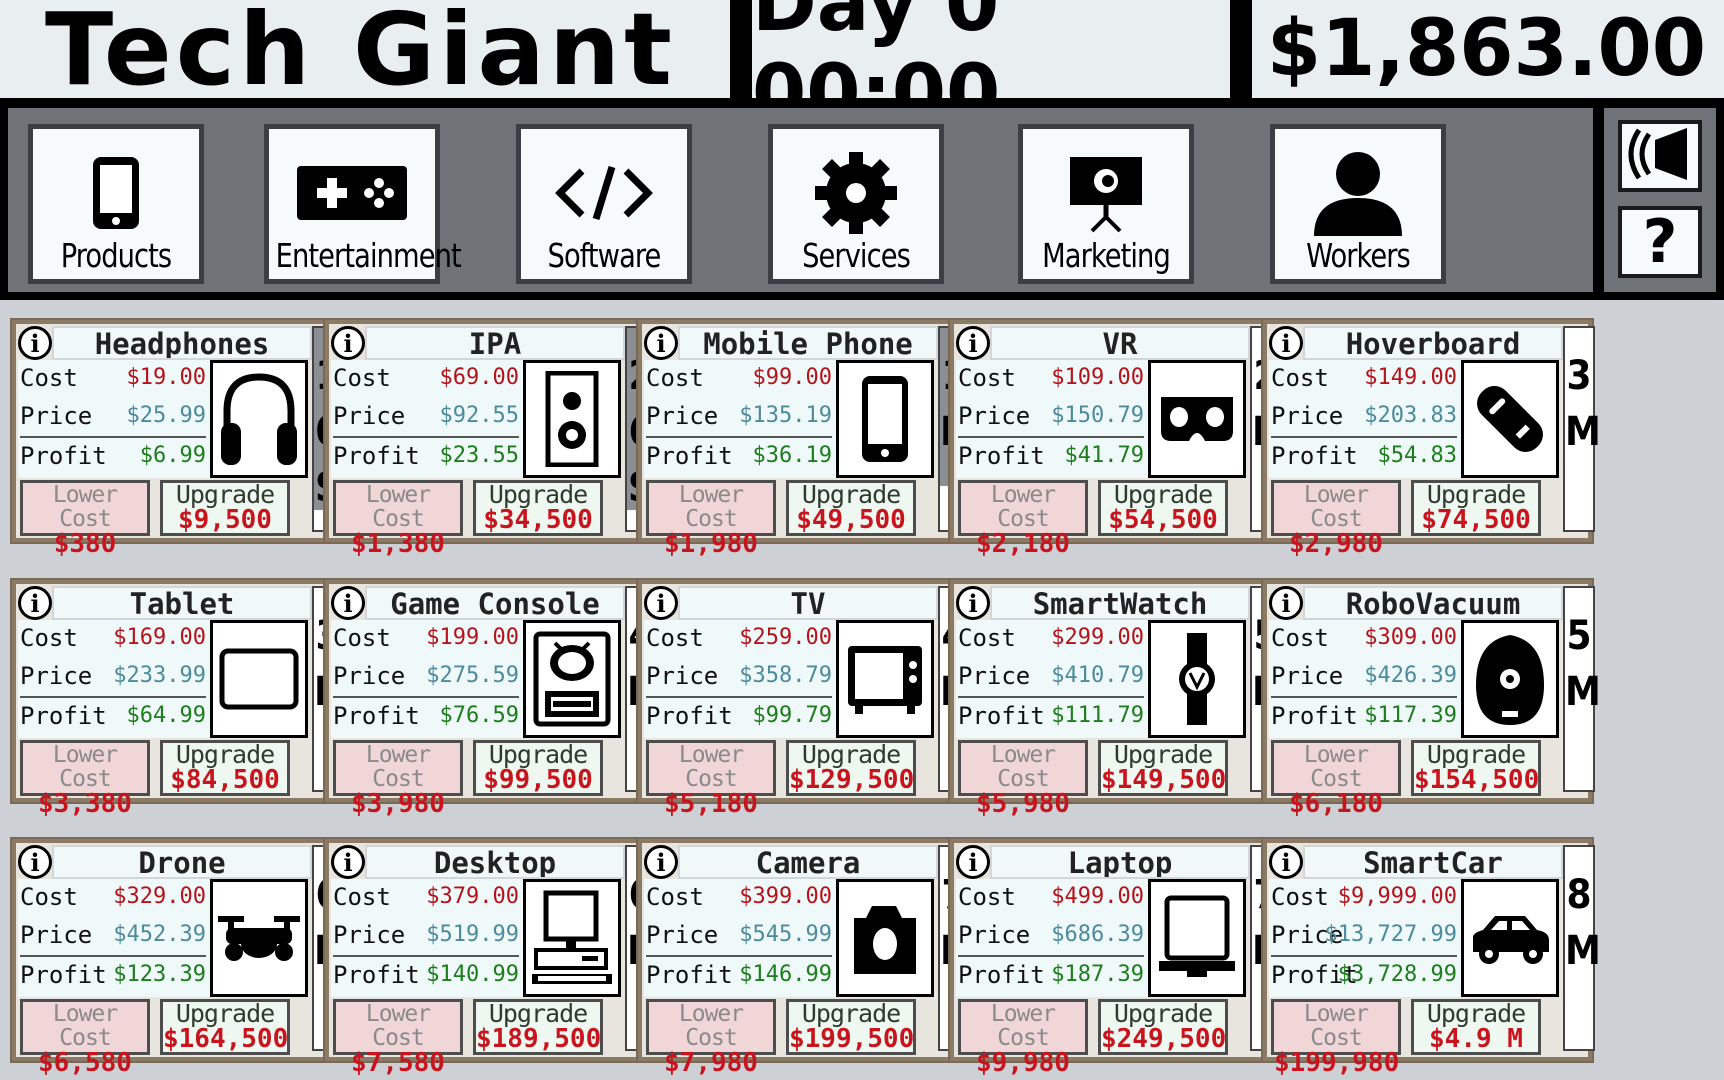  I want to click on console-icon, so click(572, 679).